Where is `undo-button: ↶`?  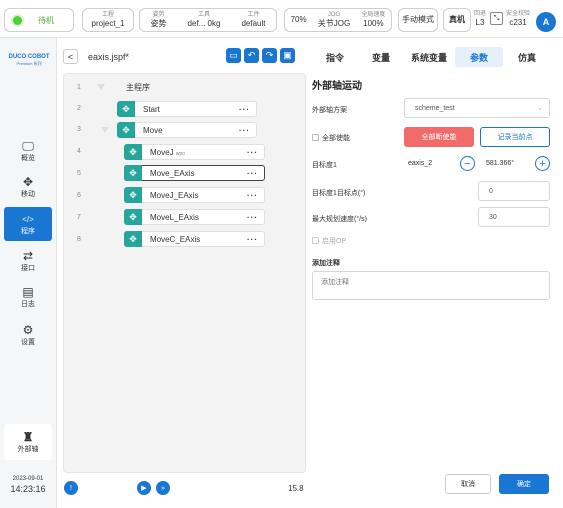 undo-button: ↶ is located at coordinates (251, 55).